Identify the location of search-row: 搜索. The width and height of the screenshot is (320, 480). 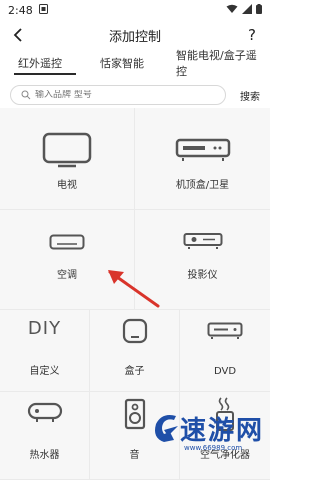
(135, 95).